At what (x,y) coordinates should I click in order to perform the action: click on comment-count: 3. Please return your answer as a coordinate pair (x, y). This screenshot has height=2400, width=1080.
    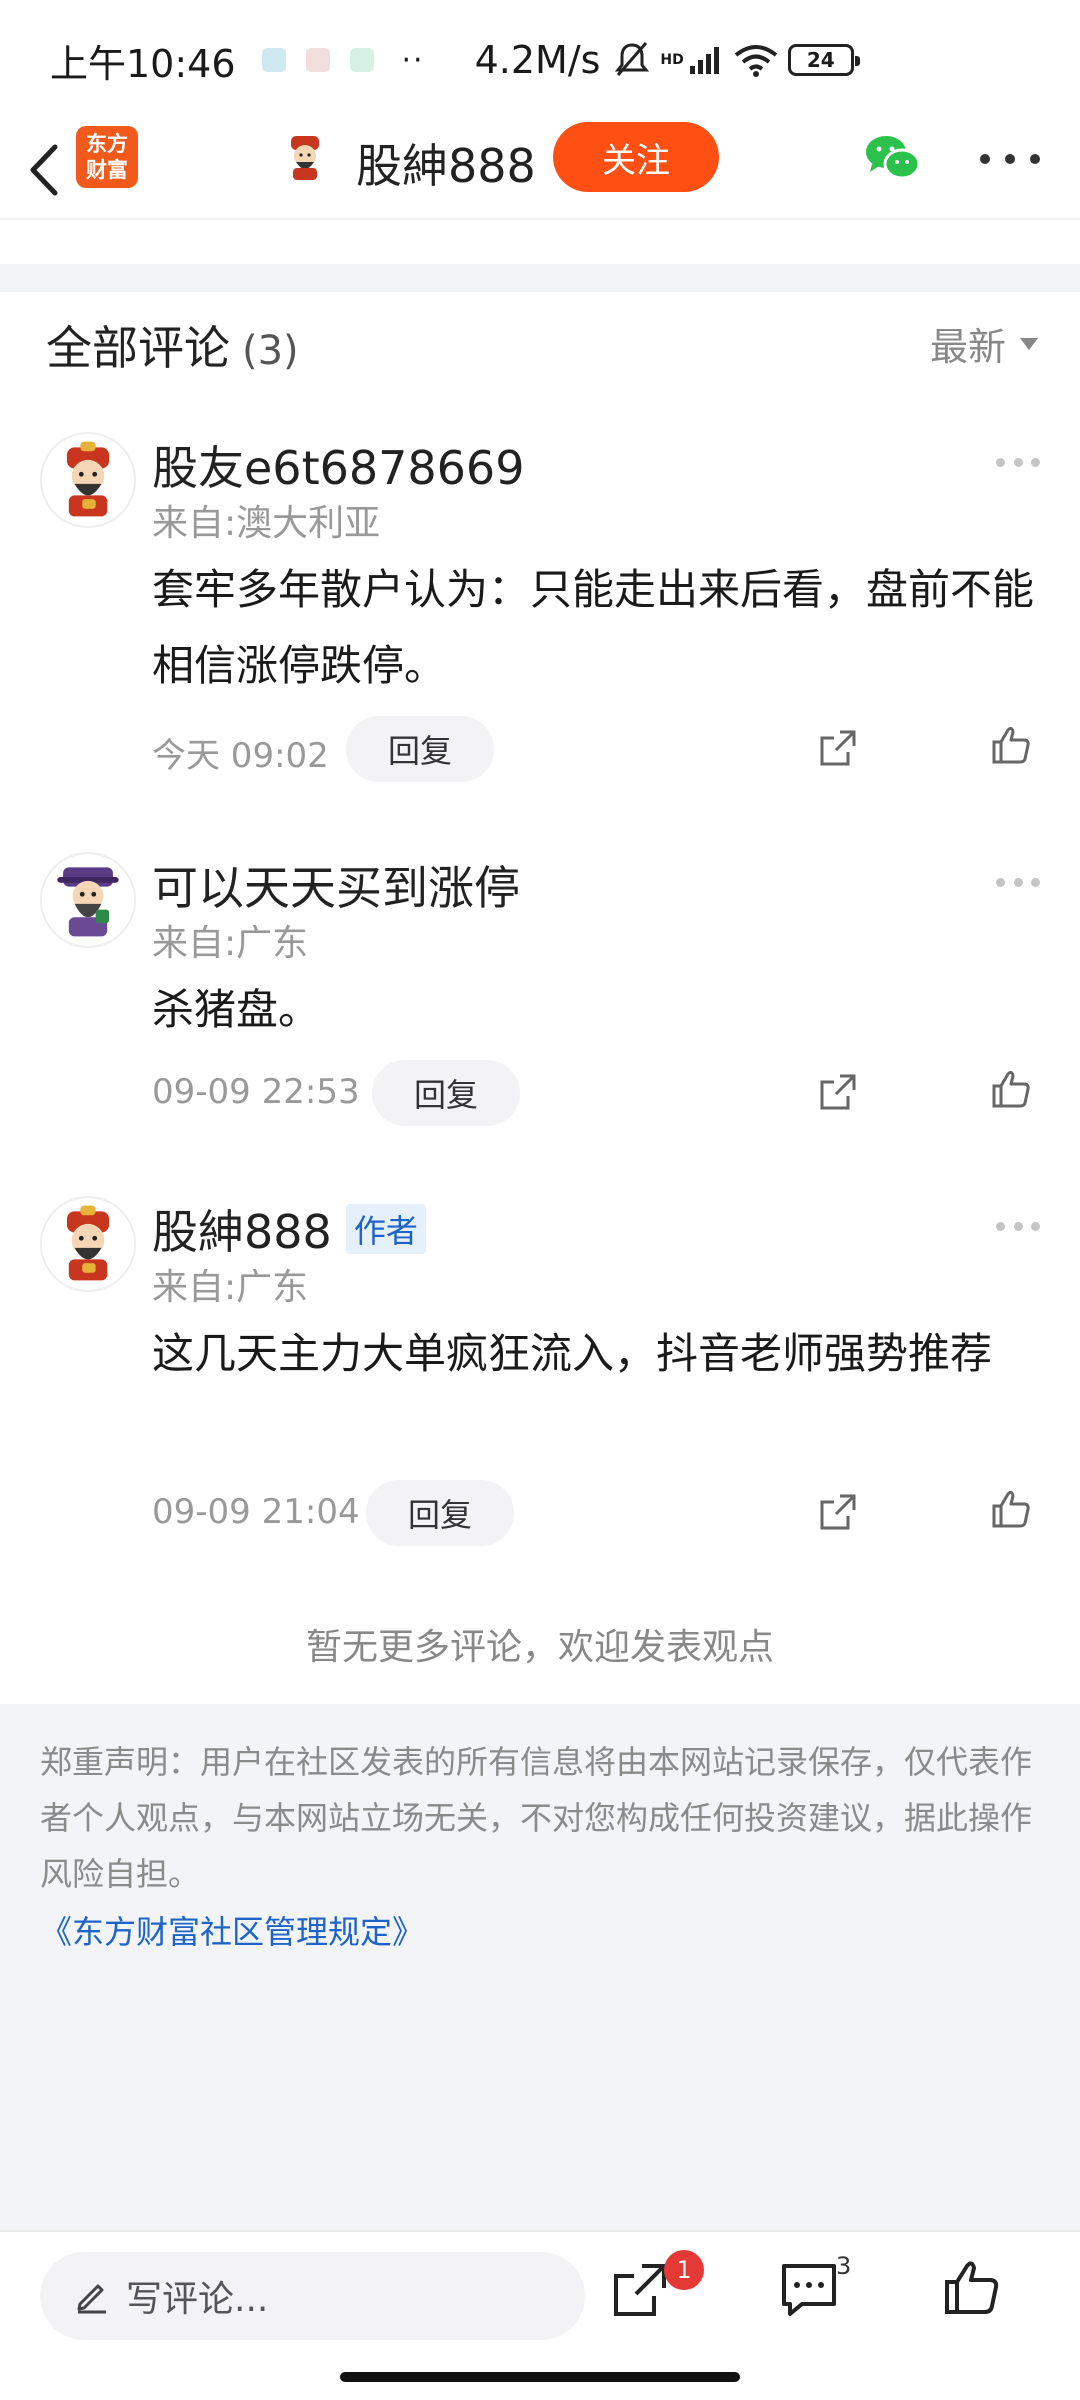
    Looking at the image, I should click on (844, 2266).